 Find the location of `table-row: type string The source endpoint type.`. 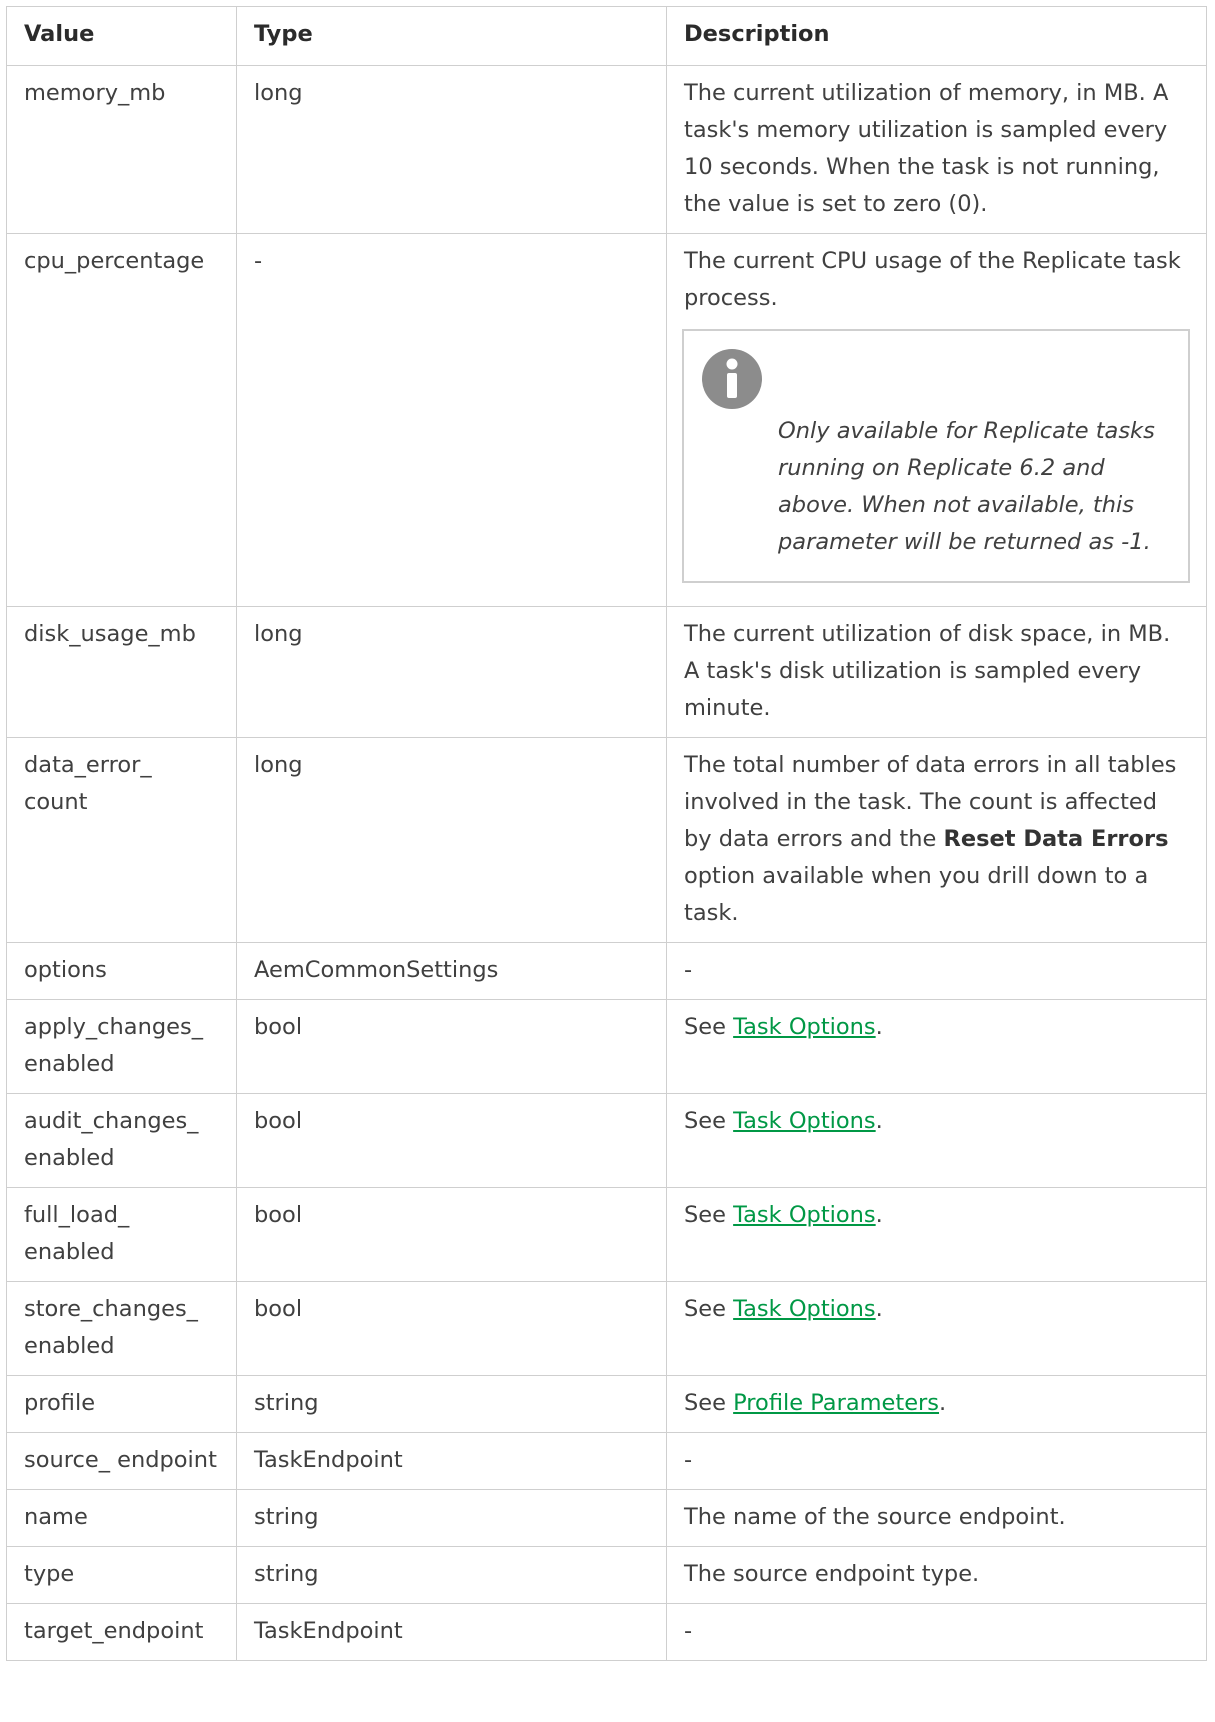

table-row: type string The source endpoint type. is located at coordinates (606, 1575).